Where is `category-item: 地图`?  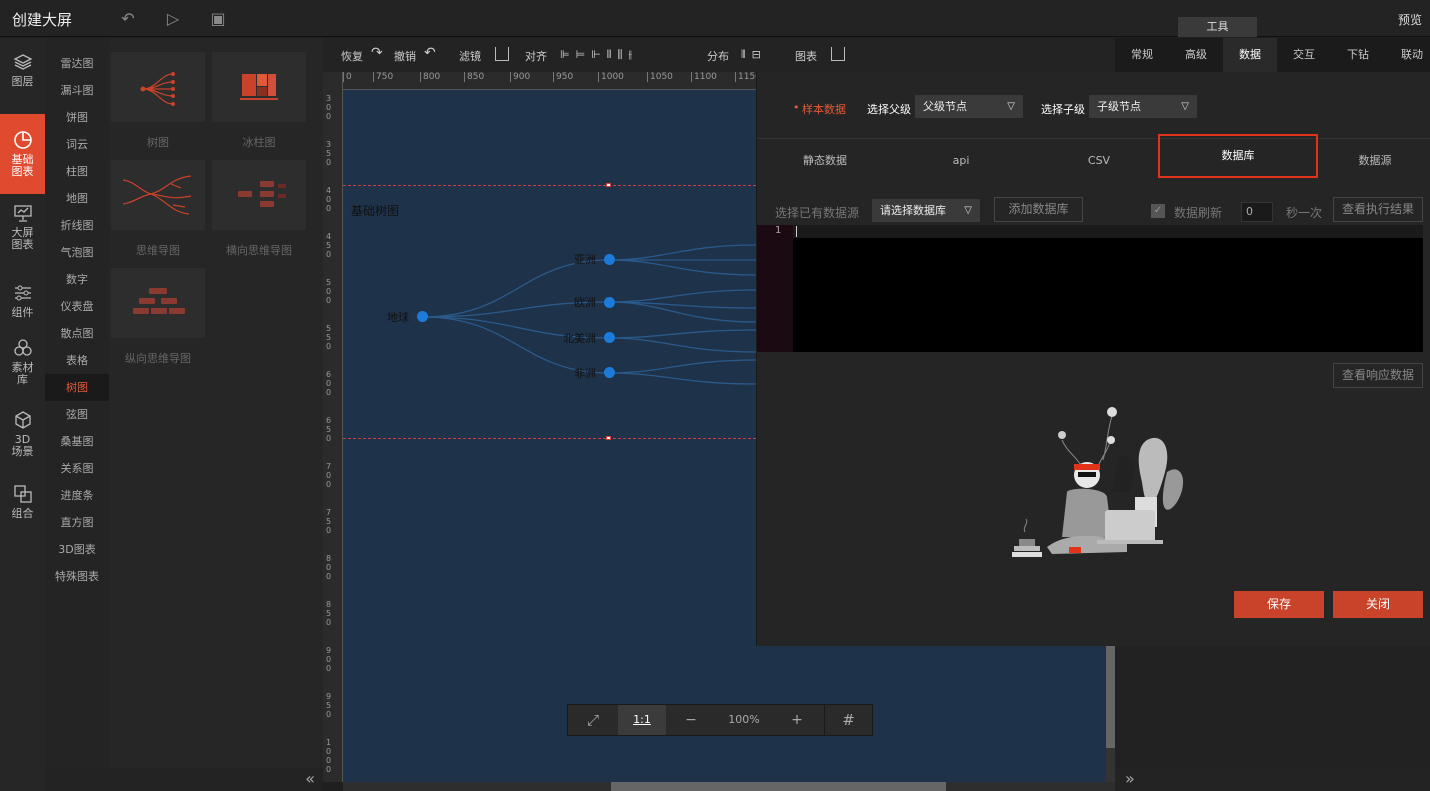 category-item: 地图 is located at coordinates (77, 198).